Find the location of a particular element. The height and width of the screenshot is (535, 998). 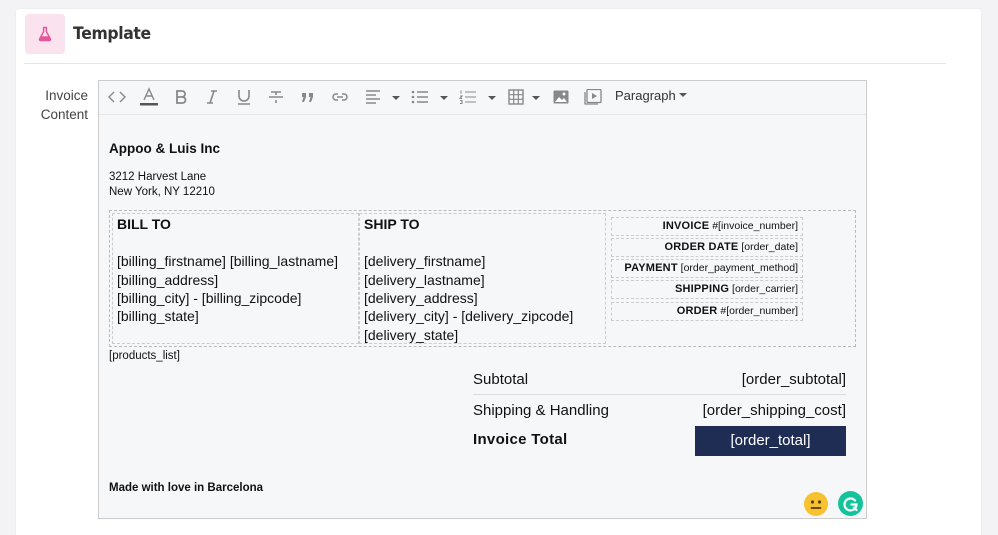

paragraph-format-select: Paragraph is located at coordinates (645, 95).